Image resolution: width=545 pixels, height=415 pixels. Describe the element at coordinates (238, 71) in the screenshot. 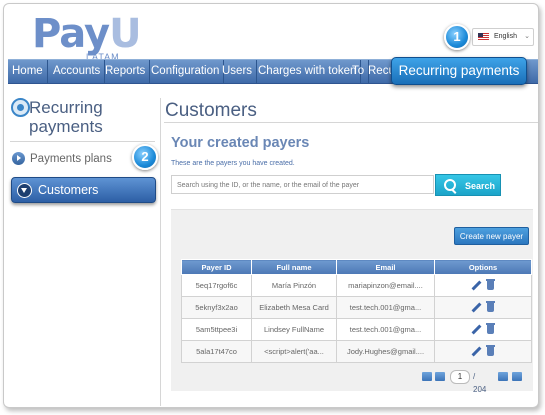

I see `nav-item-users: Users` at that location.